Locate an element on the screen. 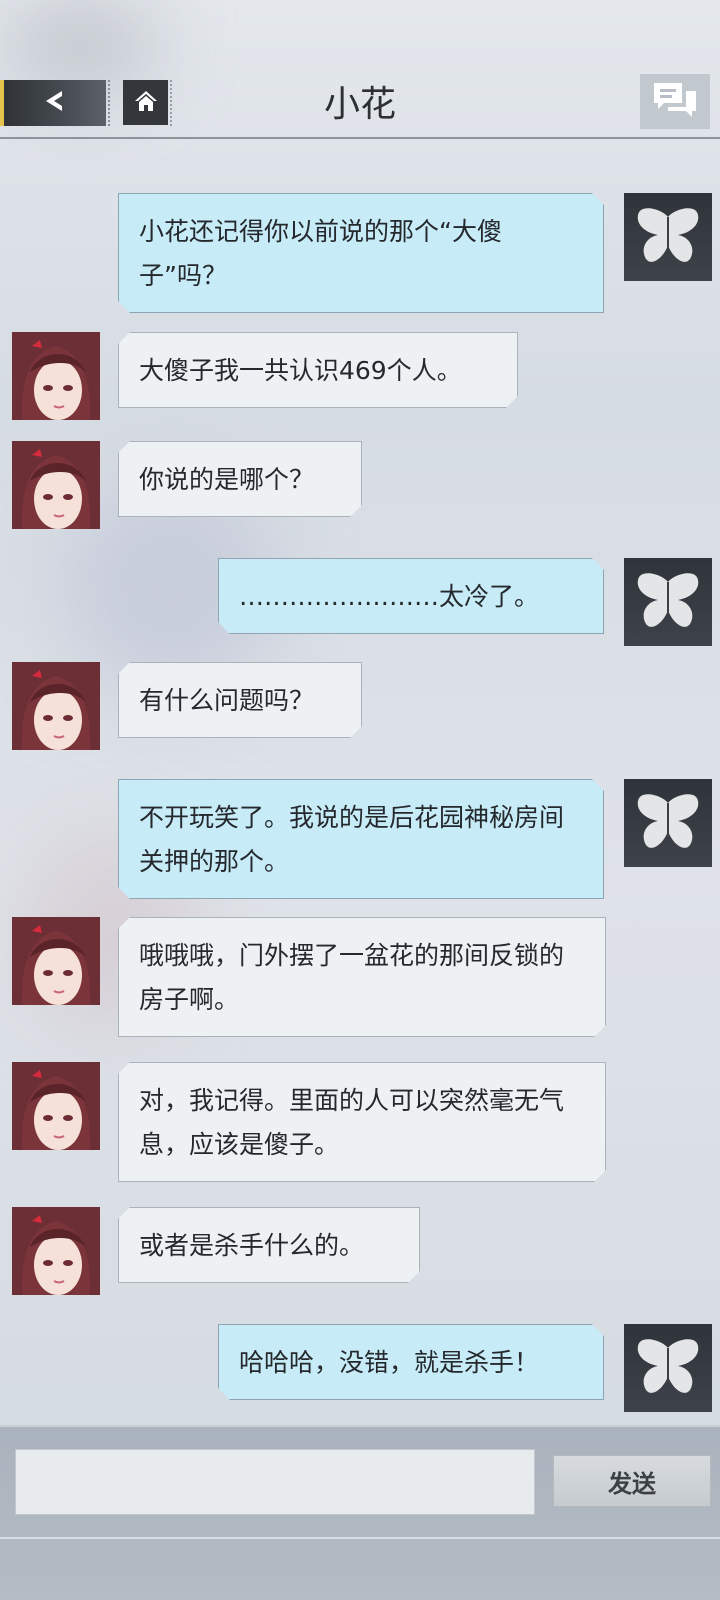 The width and height of the screenshot is (720, 1600). back-arrow-icon is located at coordinates (55, 103).